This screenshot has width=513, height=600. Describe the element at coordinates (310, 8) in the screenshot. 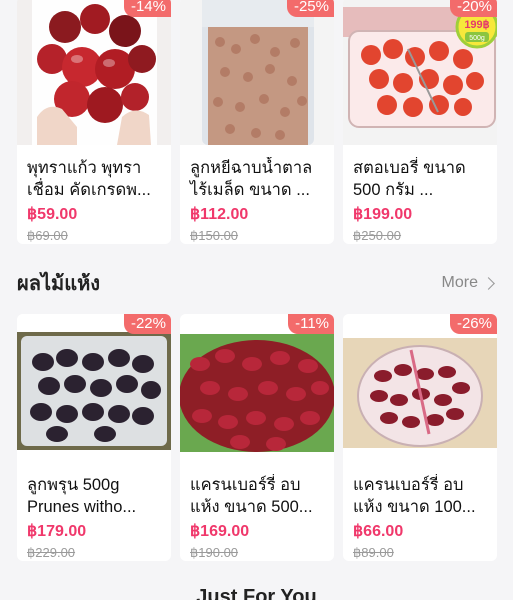

I see `discount-badge: -25%` at that location.